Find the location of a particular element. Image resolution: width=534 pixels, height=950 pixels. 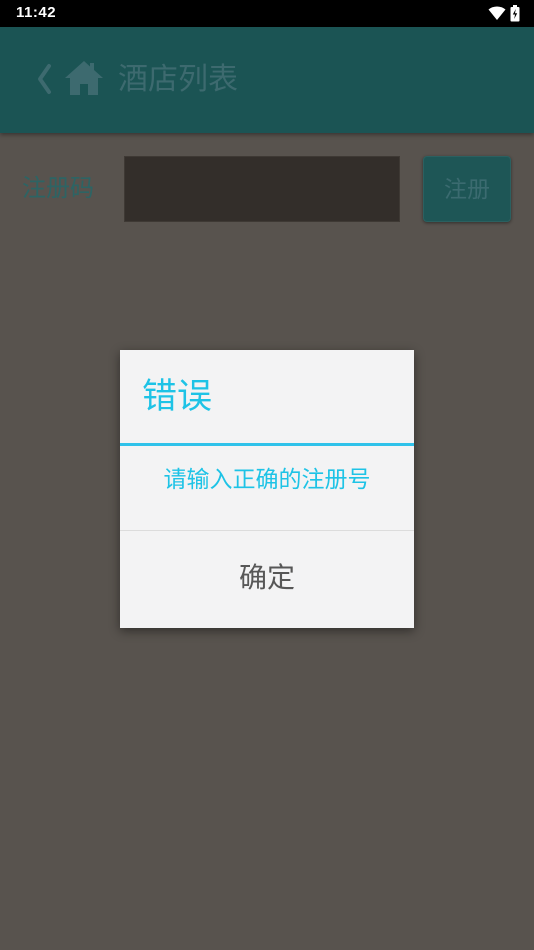

status-time: 11:42 is located at coordinates (36, 12).